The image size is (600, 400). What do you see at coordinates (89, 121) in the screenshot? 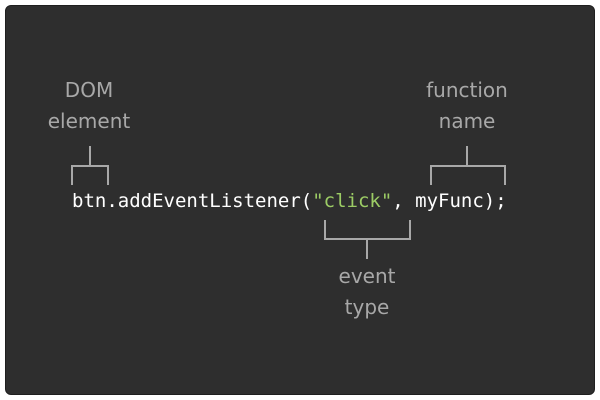
I see `dom-element-label-line2: element` at bounding box center [89, 121].